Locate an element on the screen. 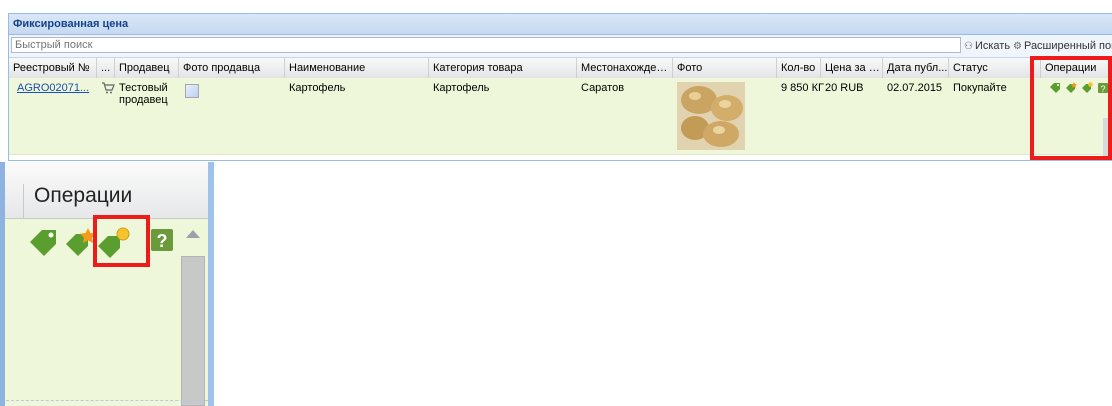 This screenshot has height=406, width=1112. toolbar: ⚇Искать ⚙Расширенный поис is located at coordinates (560, 46).